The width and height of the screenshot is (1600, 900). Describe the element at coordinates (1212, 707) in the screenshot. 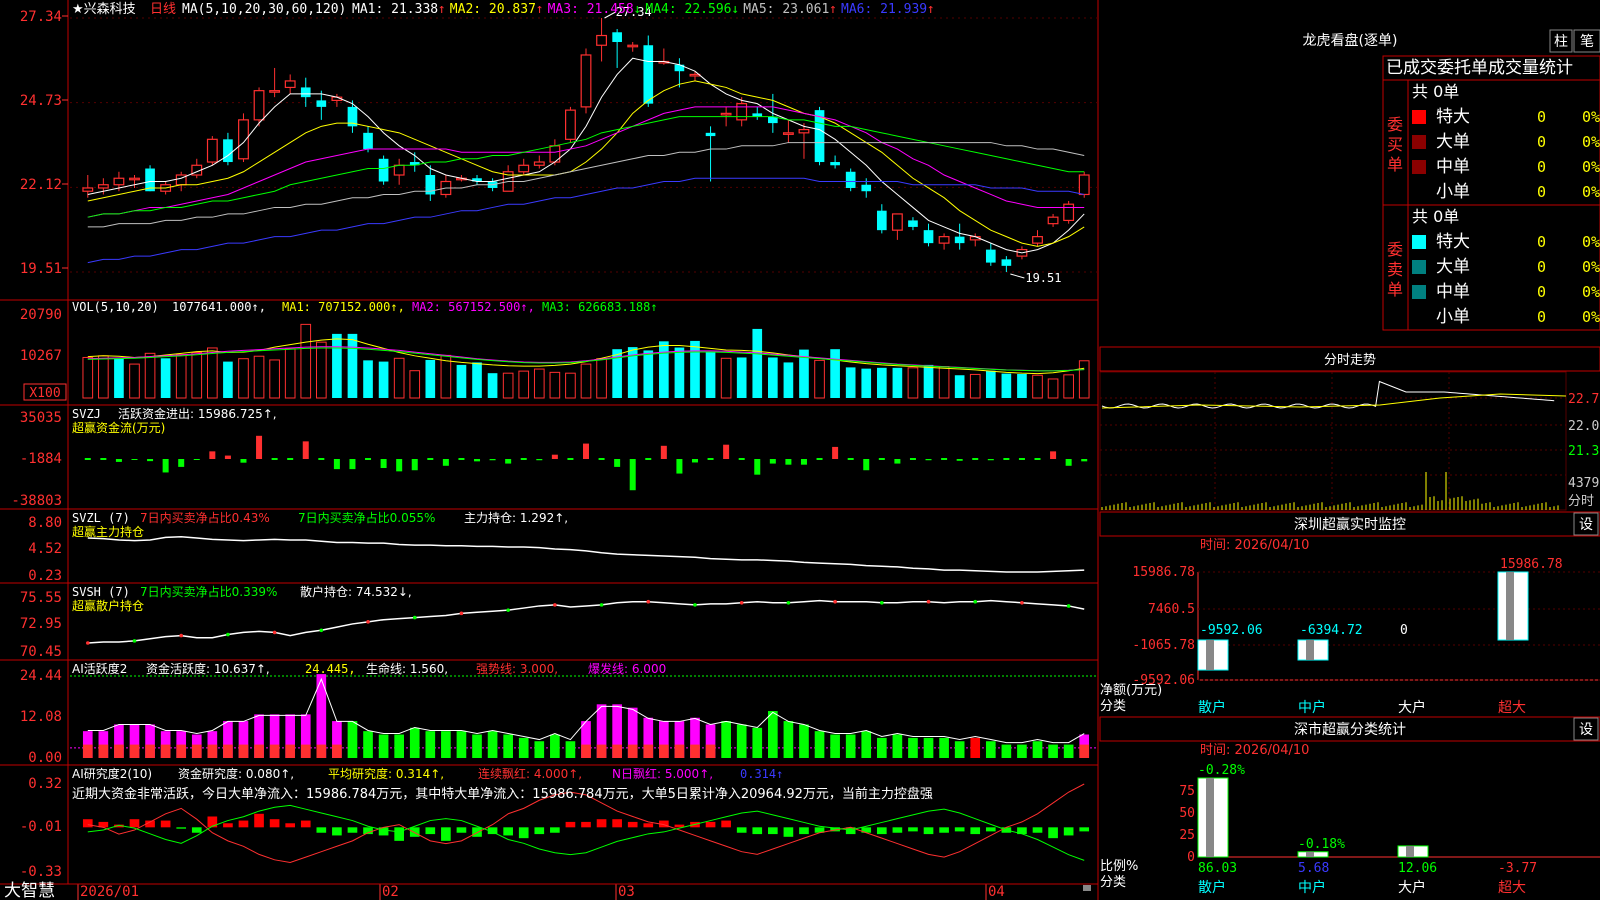

I see `monitor-category: 散户` at that location.